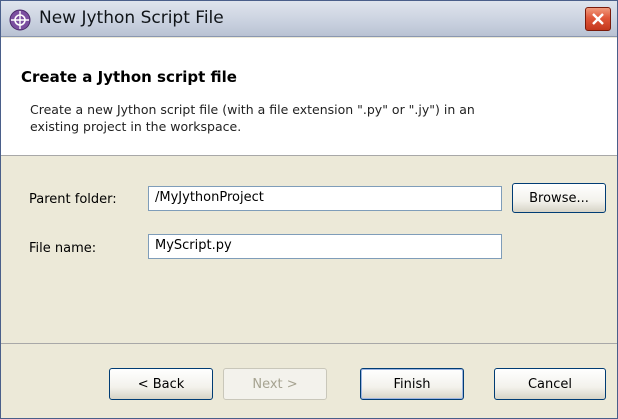 The width and height of the screenshot is (618, 419). I want to click on cancel-button: Cancel, so click(550, 384).